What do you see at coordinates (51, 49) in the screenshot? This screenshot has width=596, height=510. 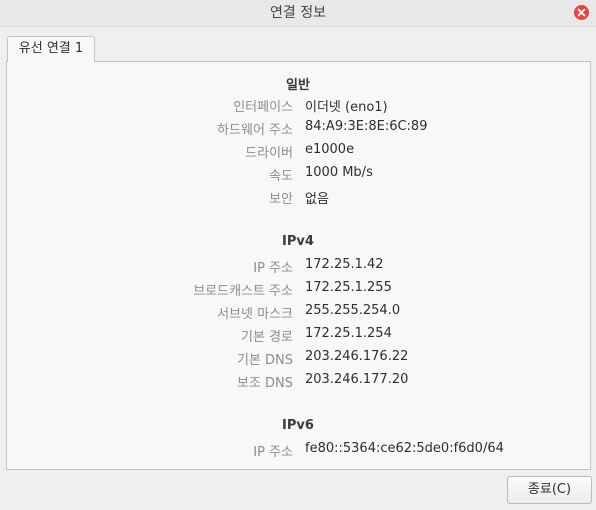 I see `tab-wired-connection-1: 유선 연결 1` at bounding box center [51, 49].